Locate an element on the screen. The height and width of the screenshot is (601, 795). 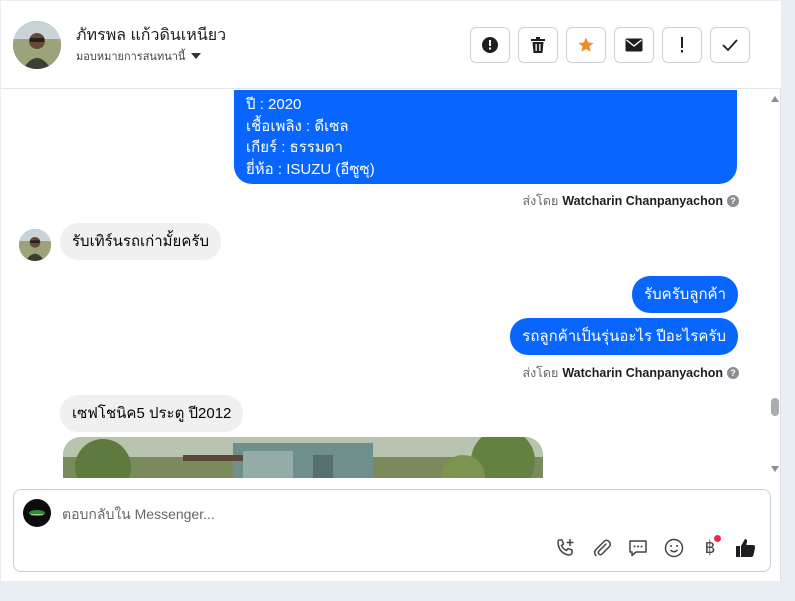
like-button is located at coordinates (746, 548).